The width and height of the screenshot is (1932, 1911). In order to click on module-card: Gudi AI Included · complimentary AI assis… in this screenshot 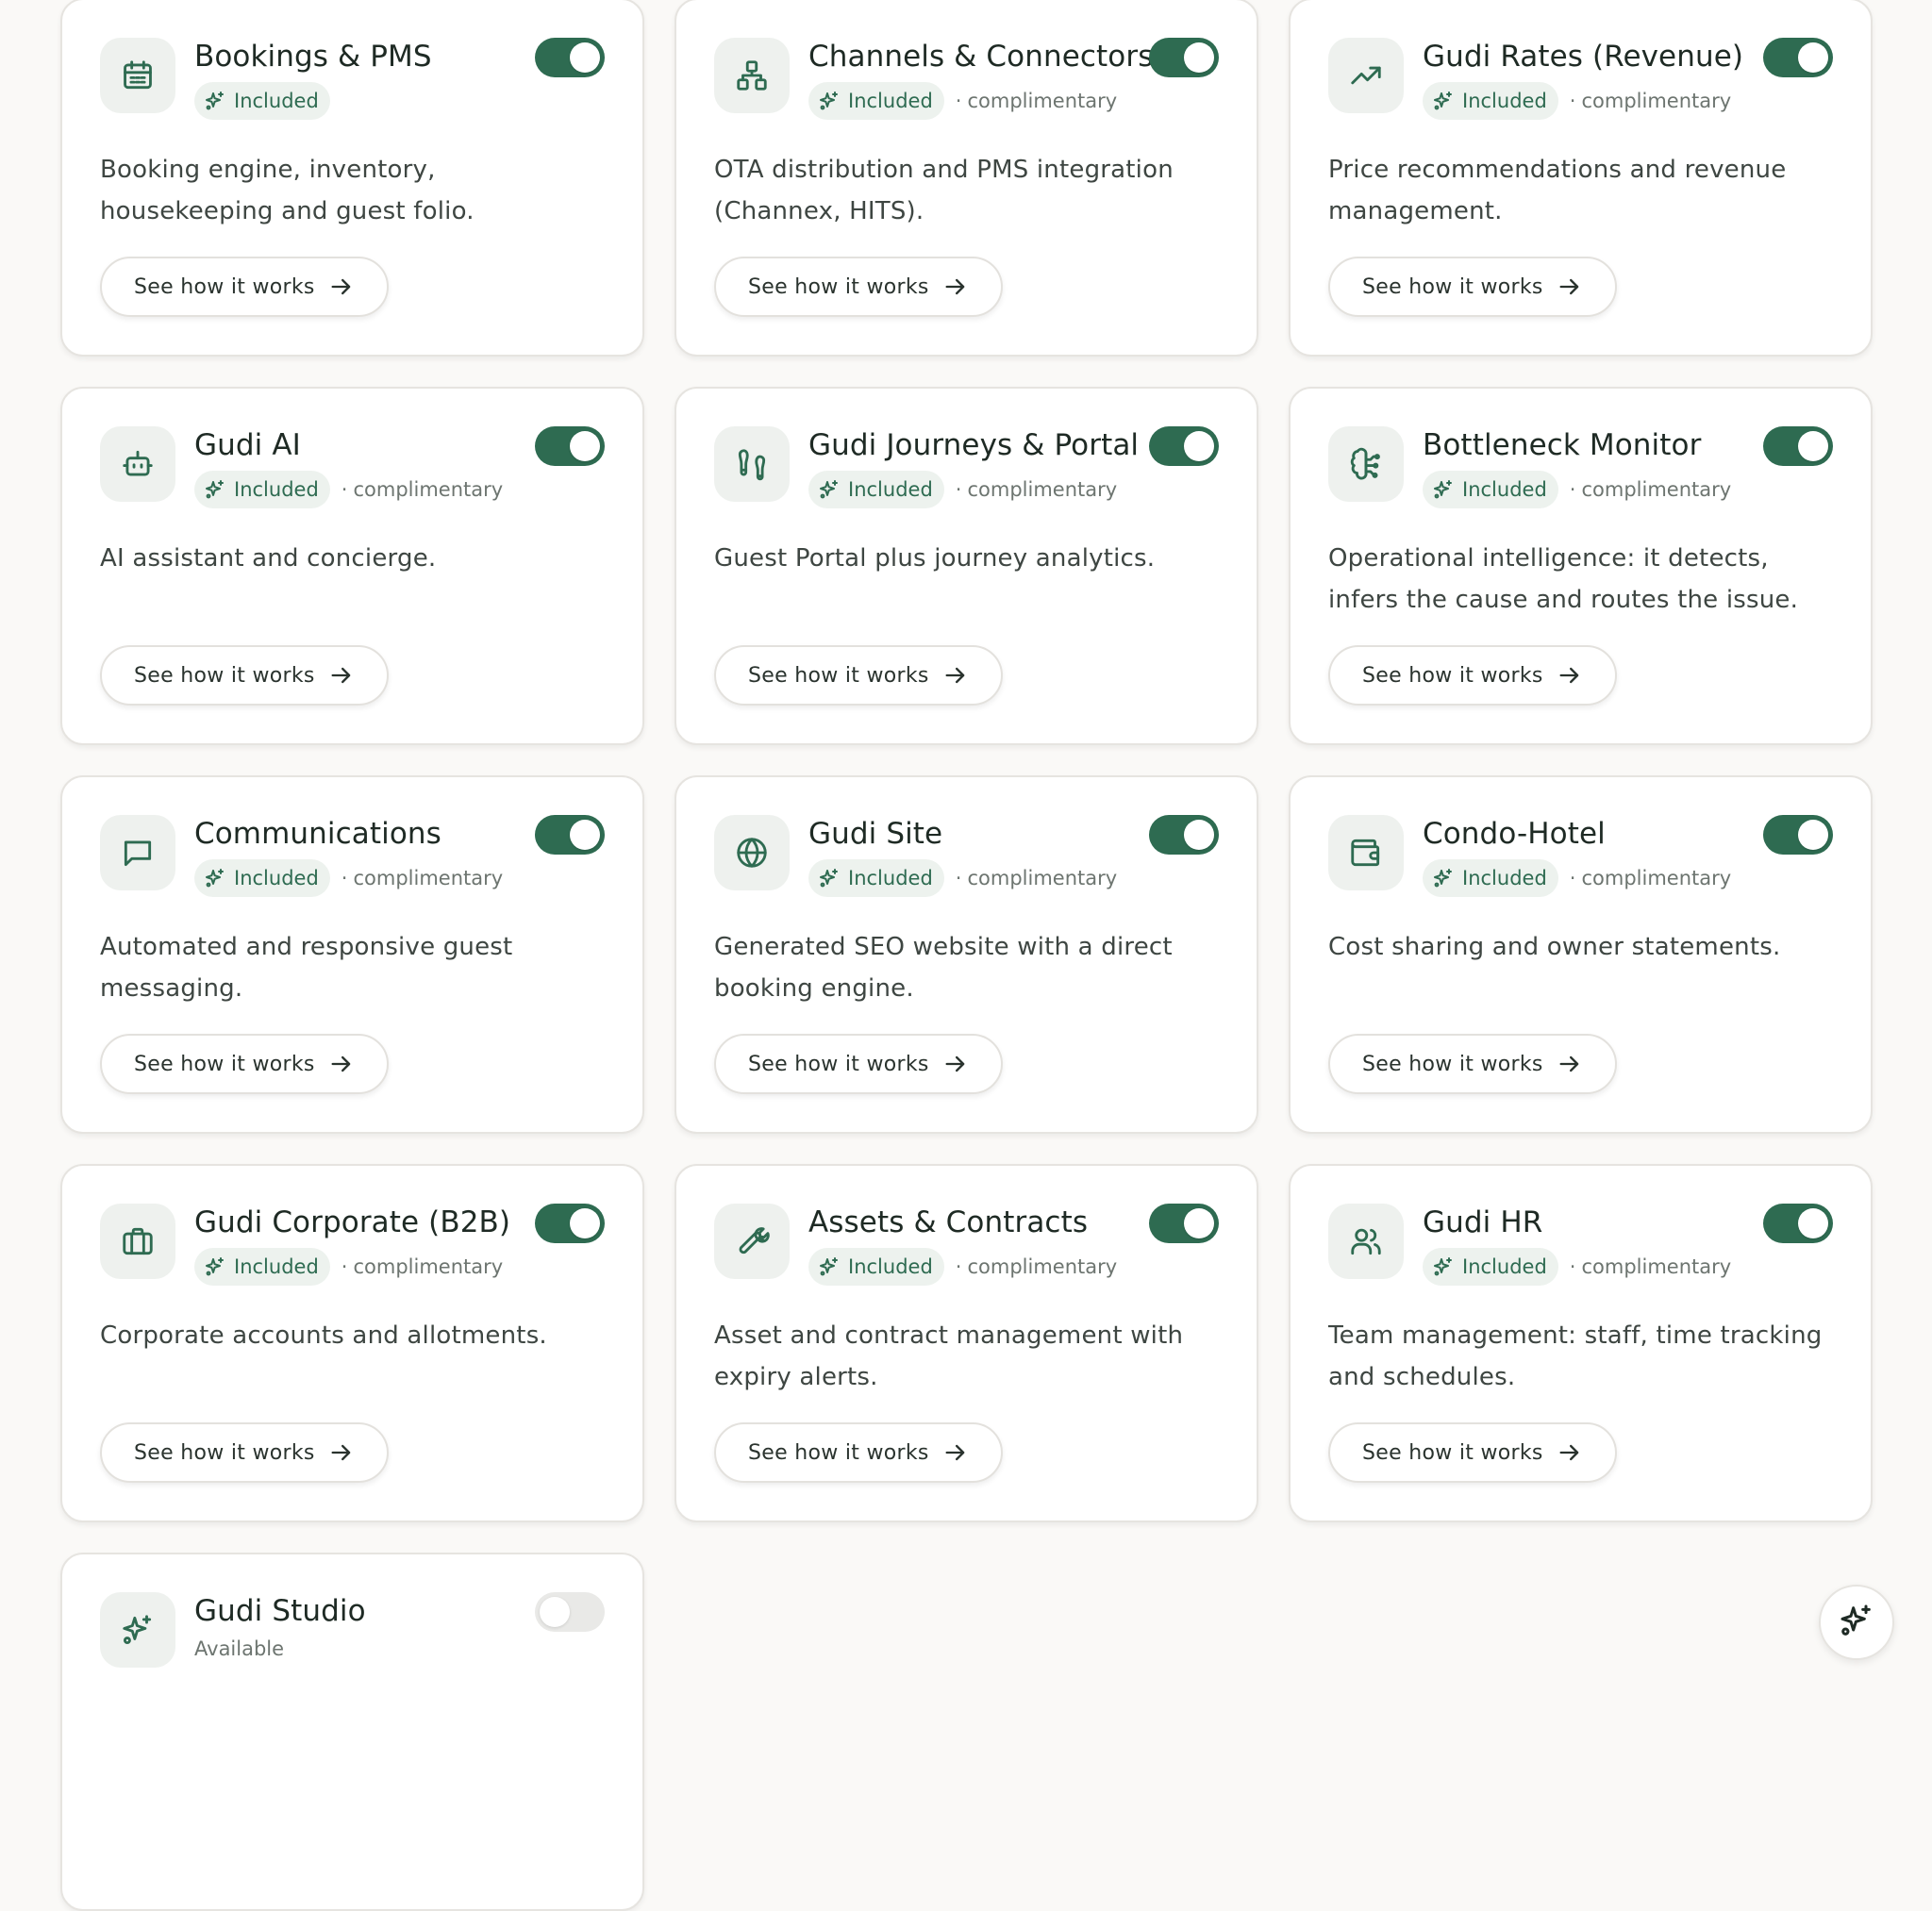, I will do `click(352, 566)`.